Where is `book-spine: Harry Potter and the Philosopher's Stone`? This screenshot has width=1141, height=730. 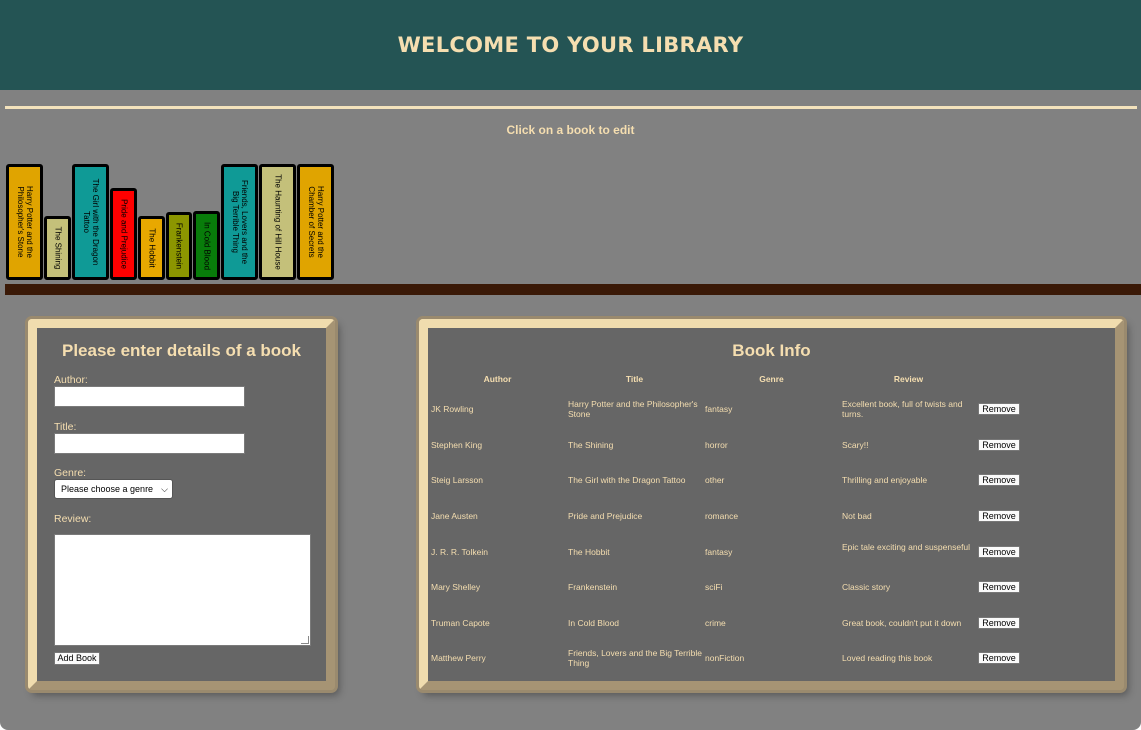
book-spine: Harry Potter and the Philosopher's Stone is located at coordinates (24, 222).